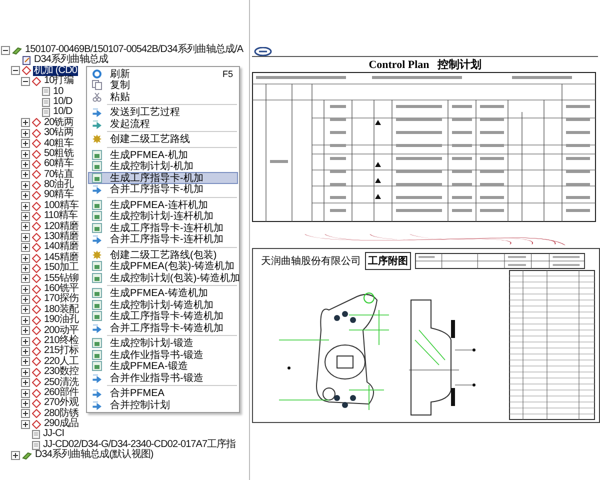 This screenshot has width=600, height=480. What do you see at coordinates (61, 247) in the screenshot?
I see `tree-item: 140精磨` at bounding box center [61, 247].